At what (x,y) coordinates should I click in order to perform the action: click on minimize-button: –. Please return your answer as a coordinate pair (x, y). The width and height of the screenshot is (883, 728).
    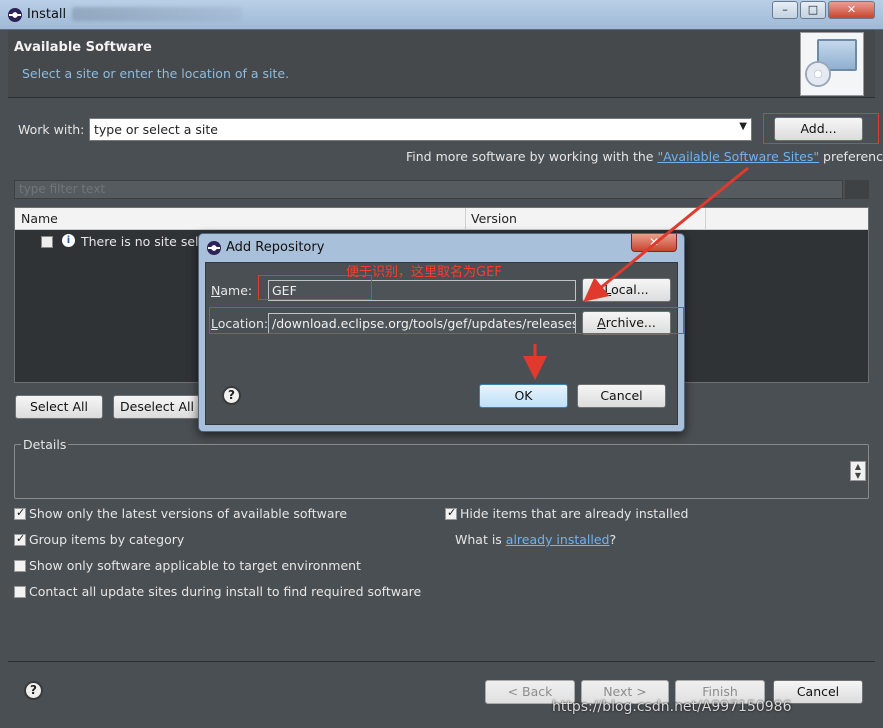
    Looking at the image, I should click on (785, 10).